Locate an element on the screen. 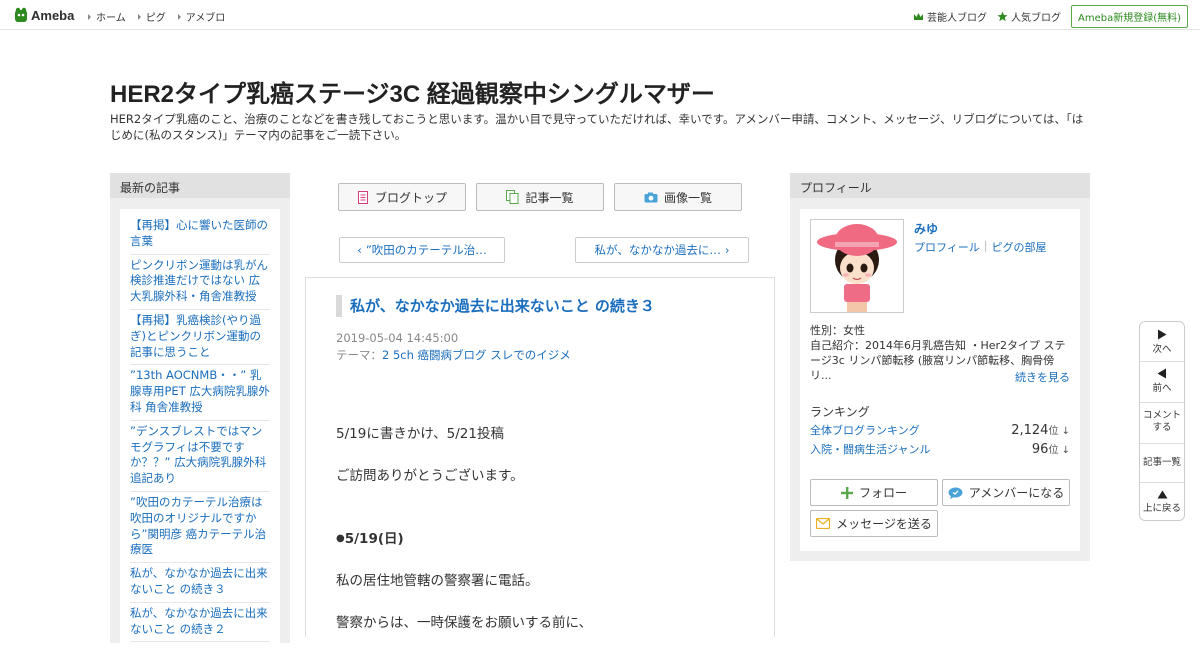  ranking-value: 2,124位 ↓ is located at coordinates (1040, 430).